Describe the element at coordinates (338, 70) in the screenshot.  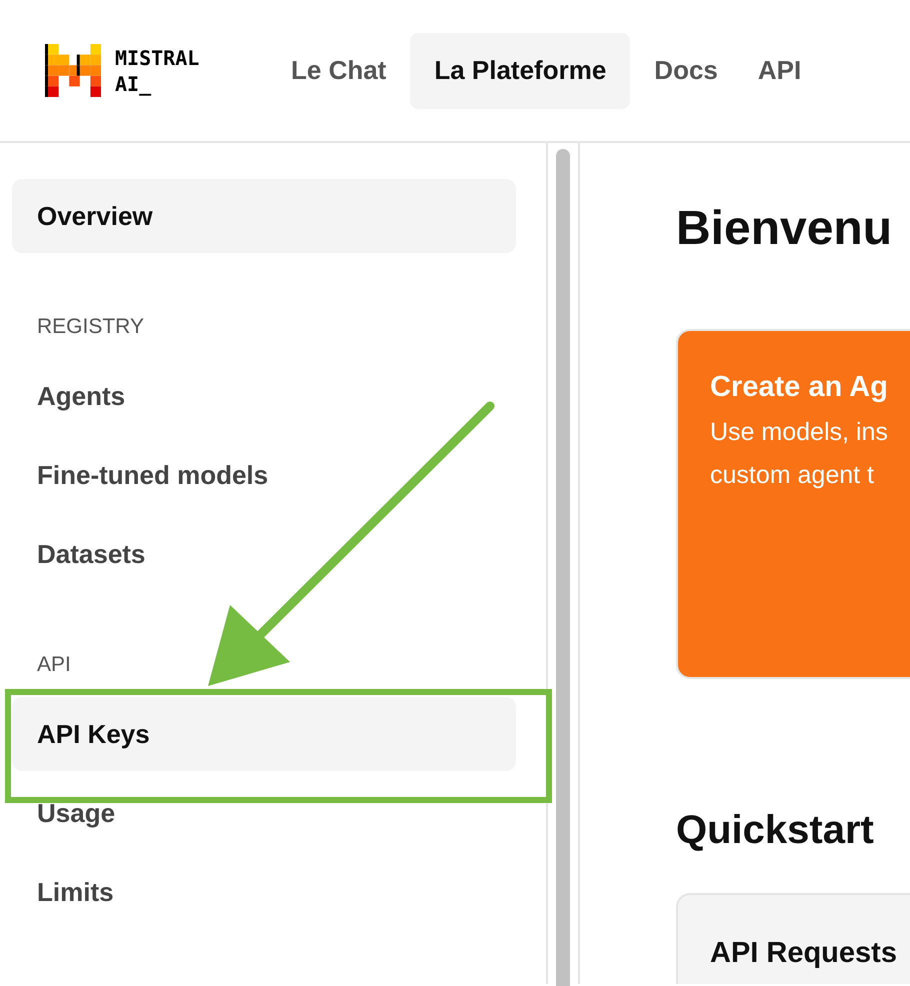
I see `nav-tab: Le Chat` at that location.